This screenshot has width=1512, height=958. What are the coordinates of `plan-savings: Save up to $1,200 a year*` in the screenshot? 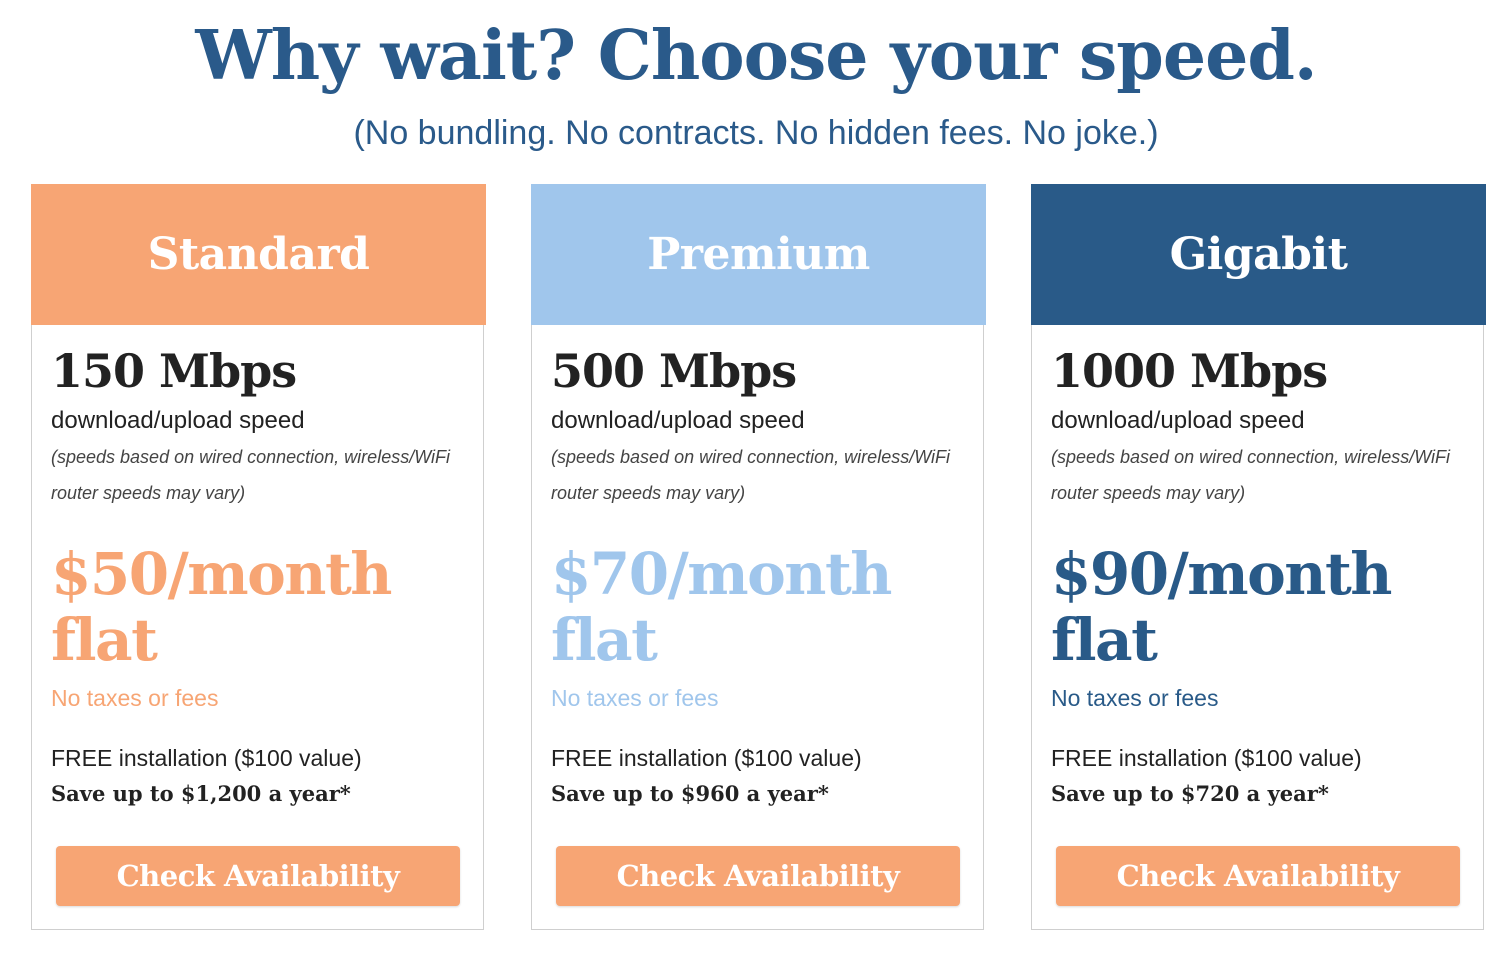 It's located at (201, 793).